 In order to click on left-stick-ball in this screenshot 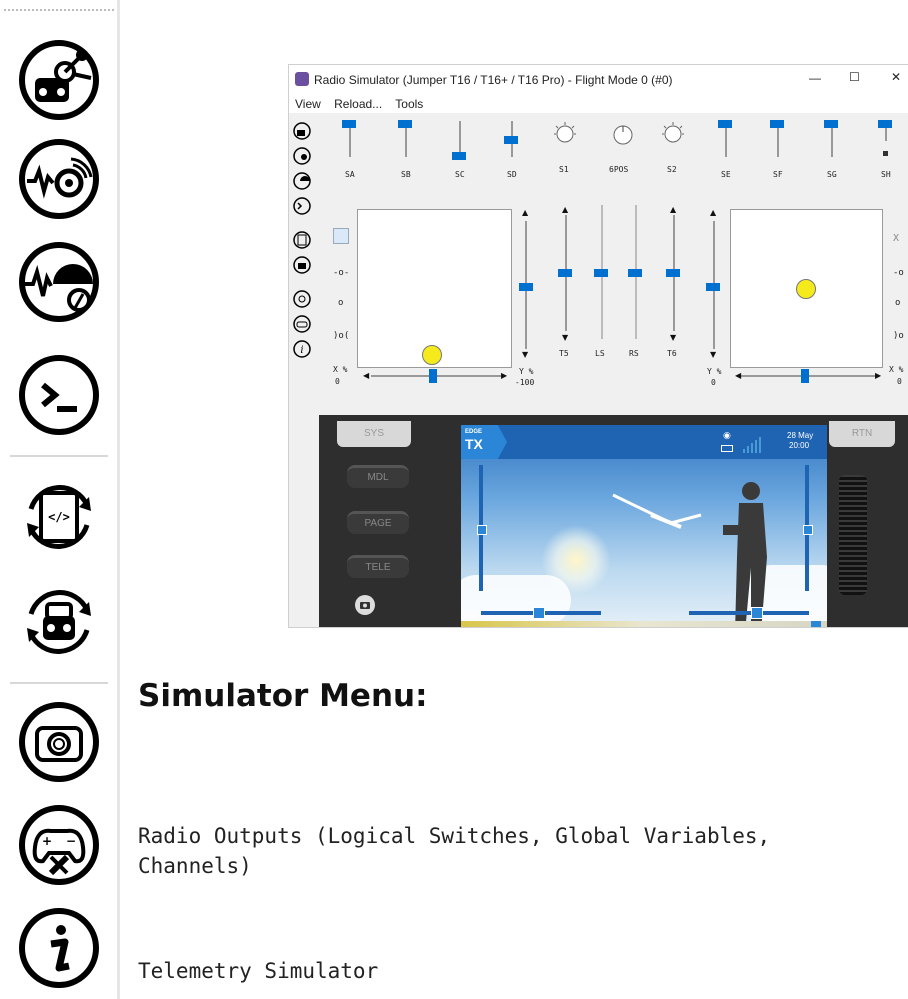, I will do `click(432, 355)`.